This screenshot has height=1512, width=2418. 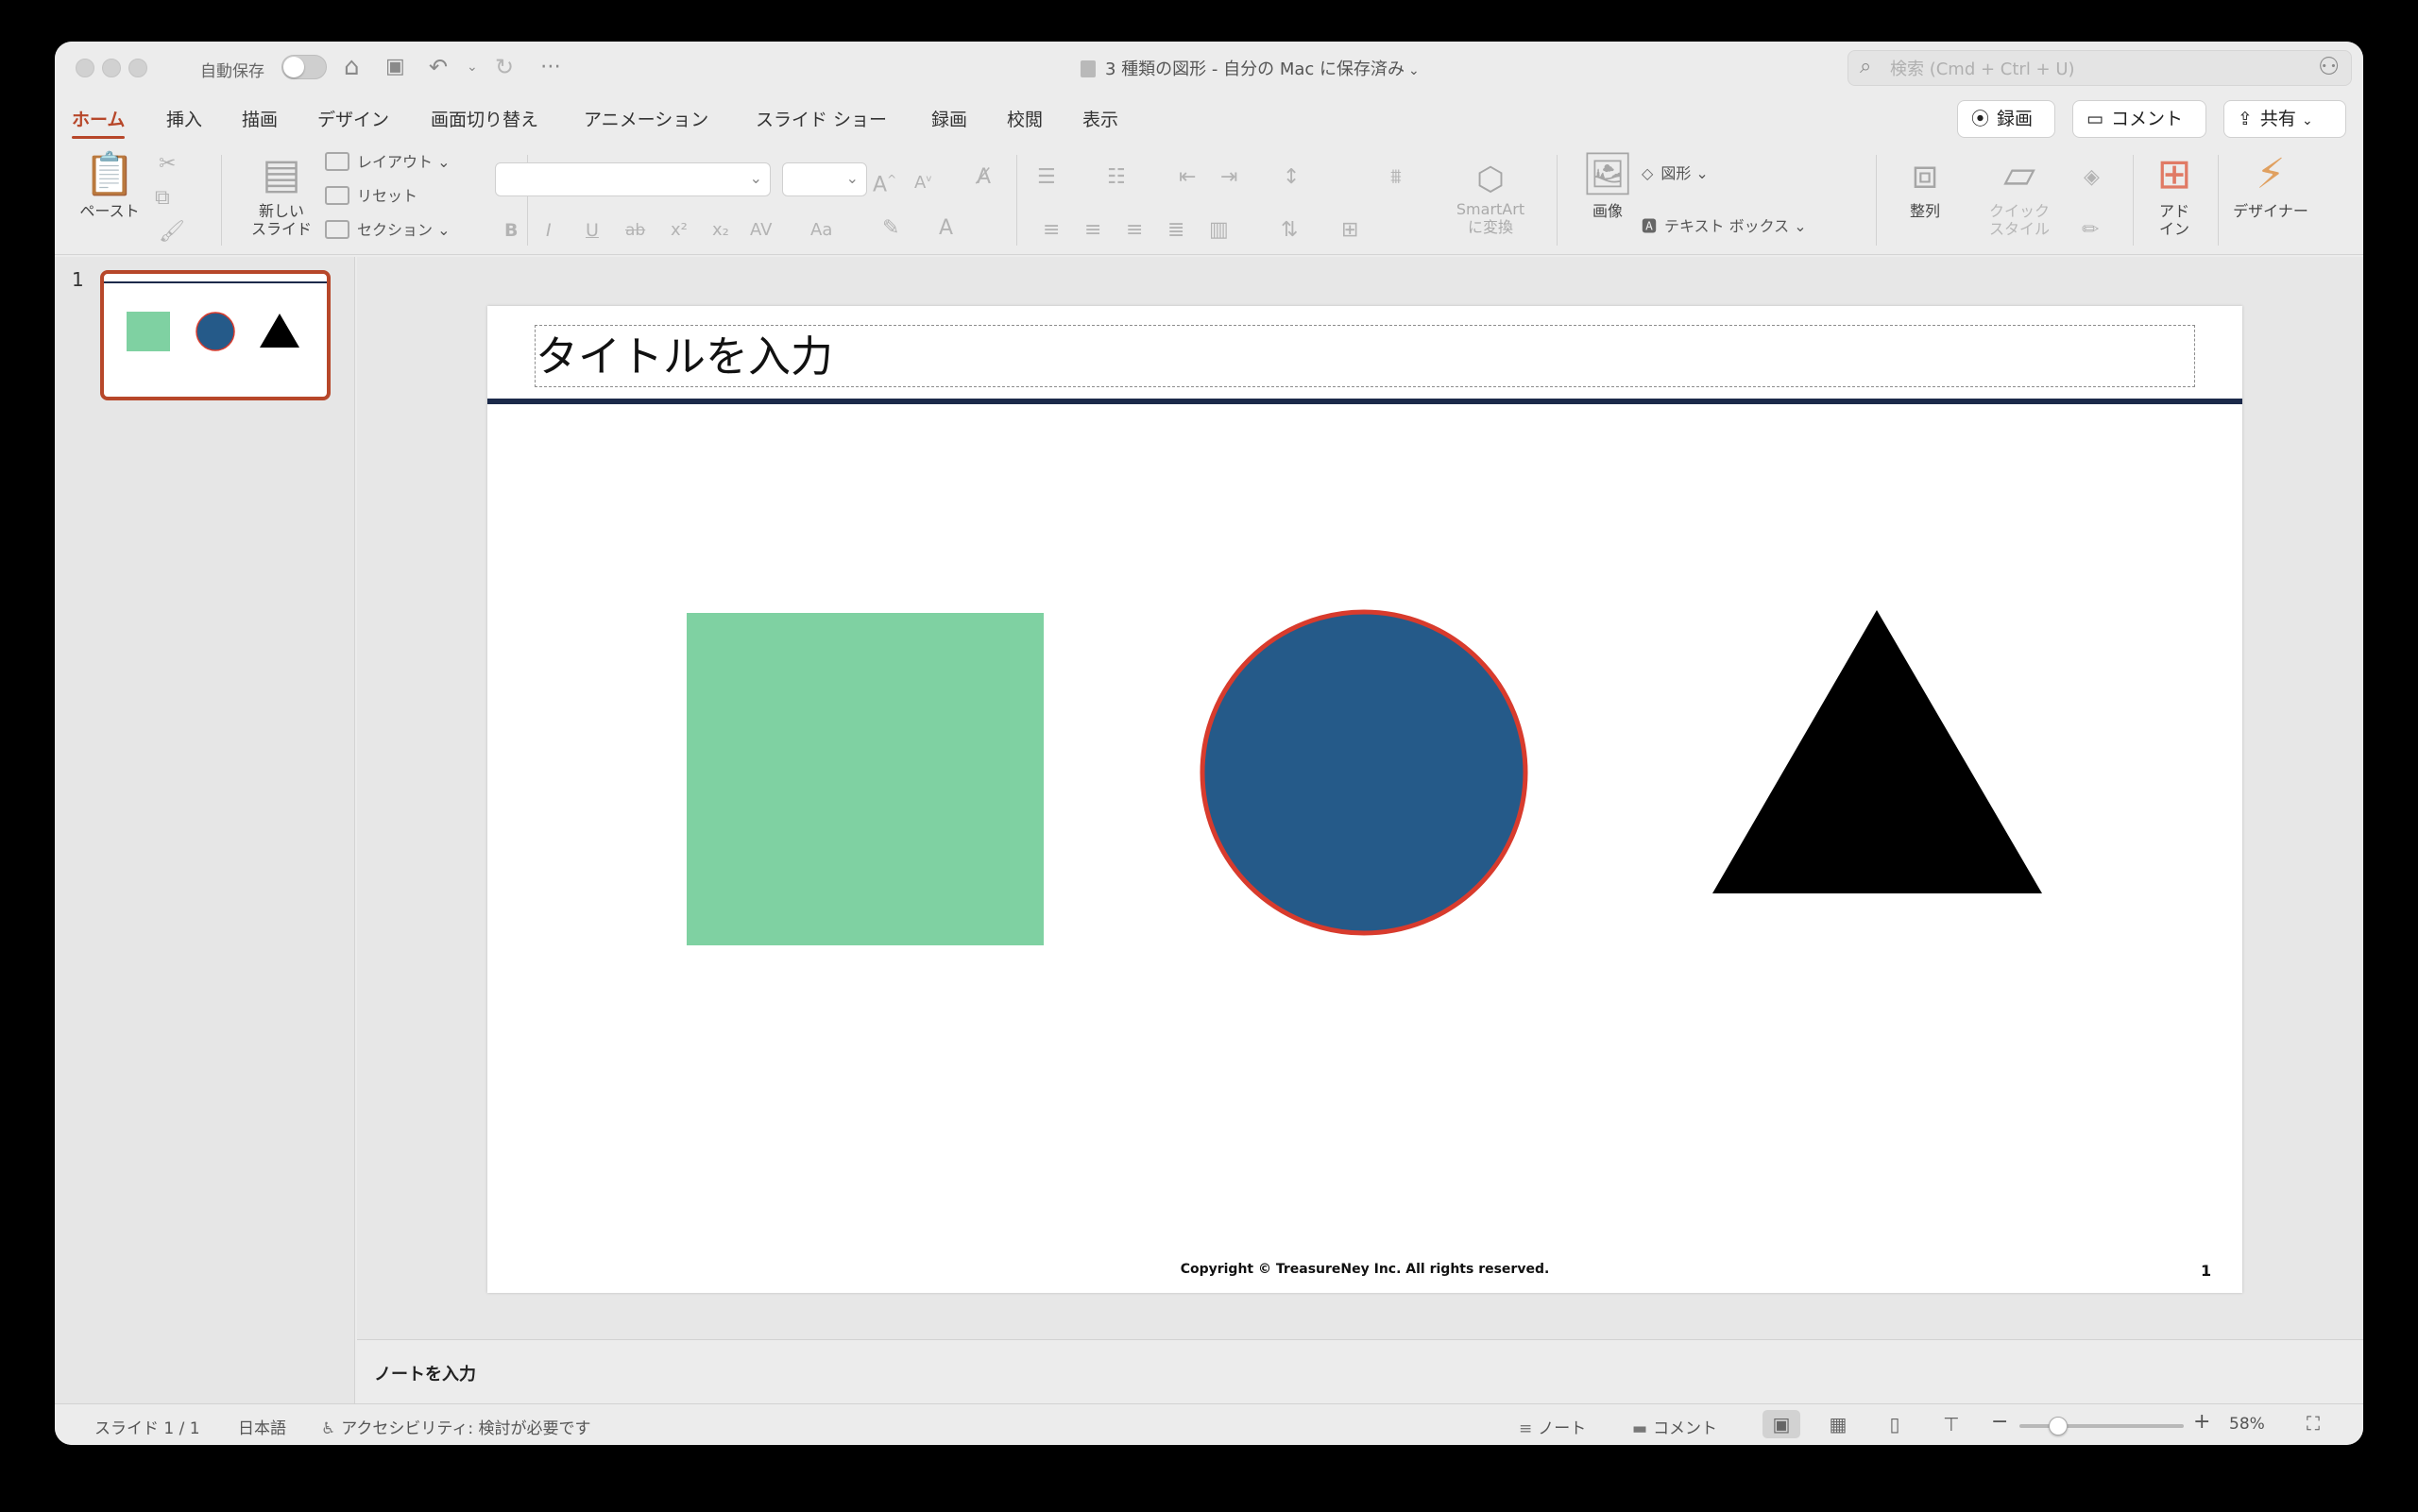 I want to click on align-text-icon: ⊞, so click(x=1349, y=230).